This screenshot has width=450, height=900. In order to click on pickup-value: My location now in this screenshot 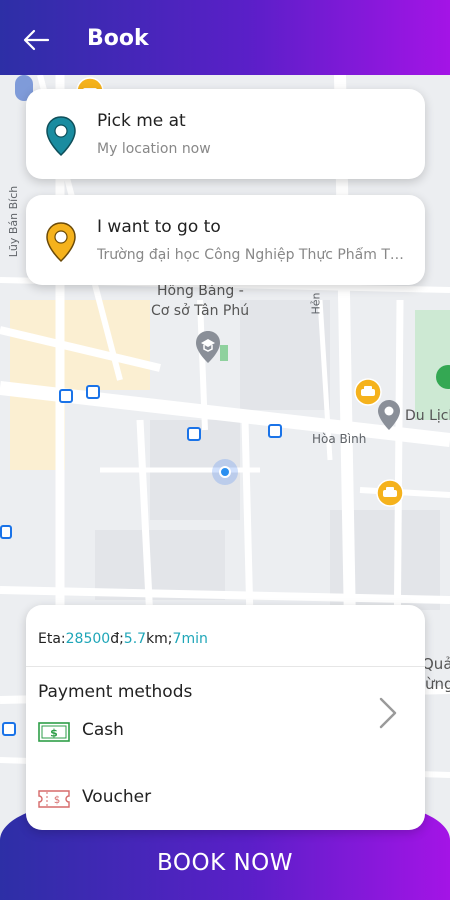, I will do `click(154, 149)`.